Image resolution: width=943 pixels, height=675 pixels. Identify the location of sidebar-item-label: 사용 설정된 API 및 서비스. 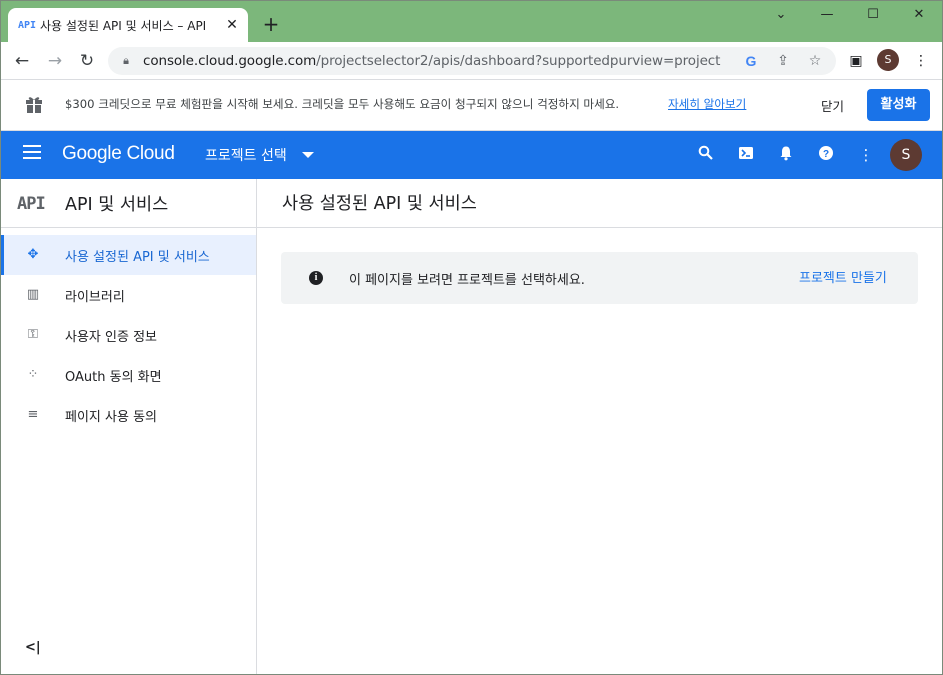
(137, 257).